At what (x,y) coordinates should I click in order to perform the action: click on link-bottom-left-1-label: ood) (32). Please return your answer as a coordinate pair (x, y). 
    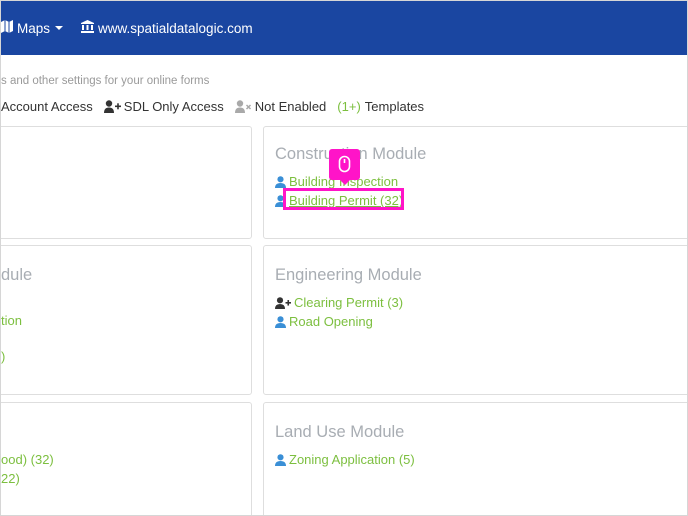
    Looking at the image, I should click on (27, 459).